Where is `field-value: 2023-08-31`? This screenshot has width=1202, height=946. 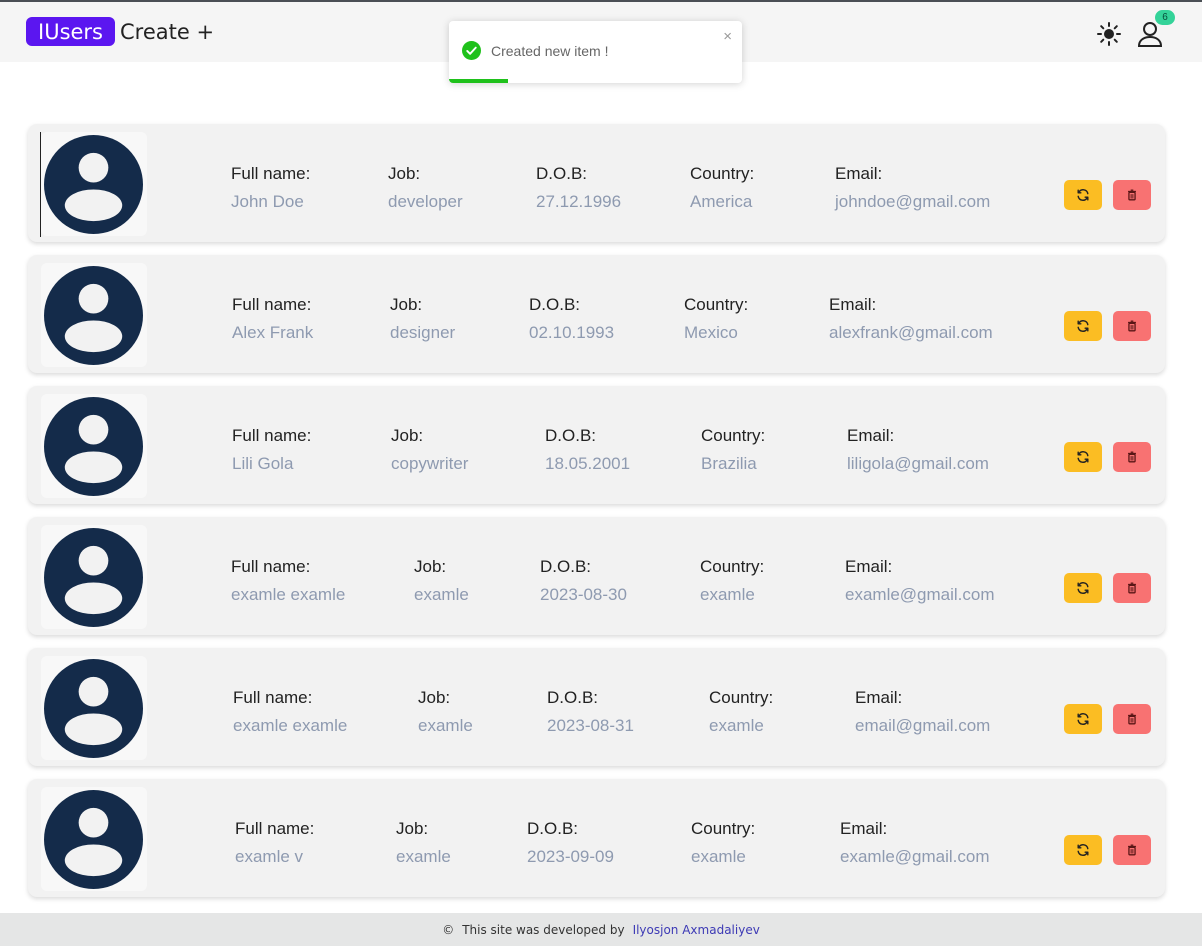
field-value: 2023-08-31 is located at coordinates (590, 725).